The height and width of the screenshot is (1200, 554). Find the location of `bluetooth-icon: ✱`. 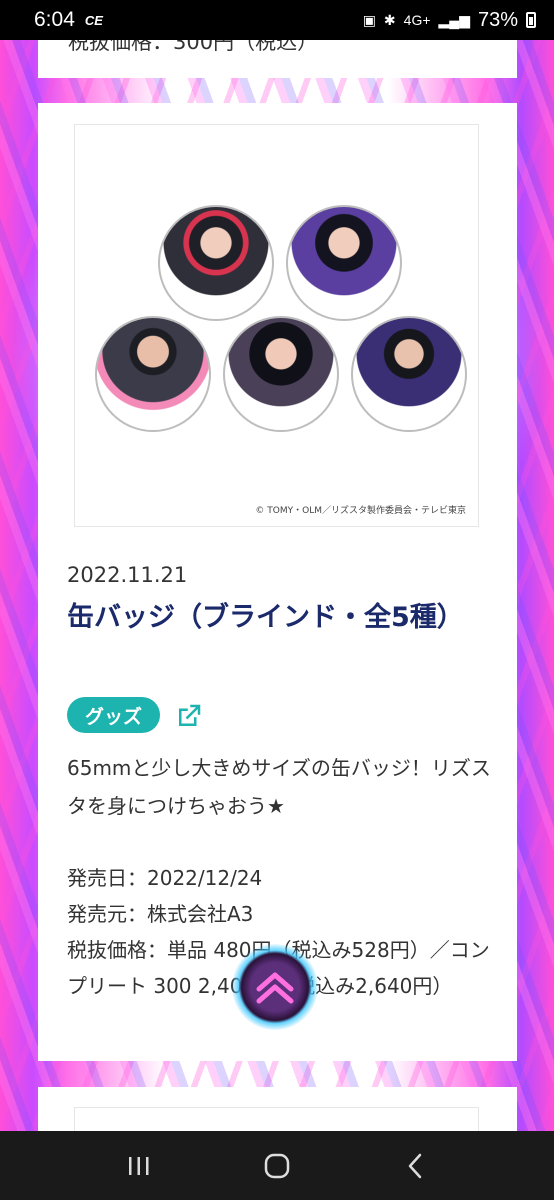

bluetooth-icon: ✱ is located at coordinates (389, 19).